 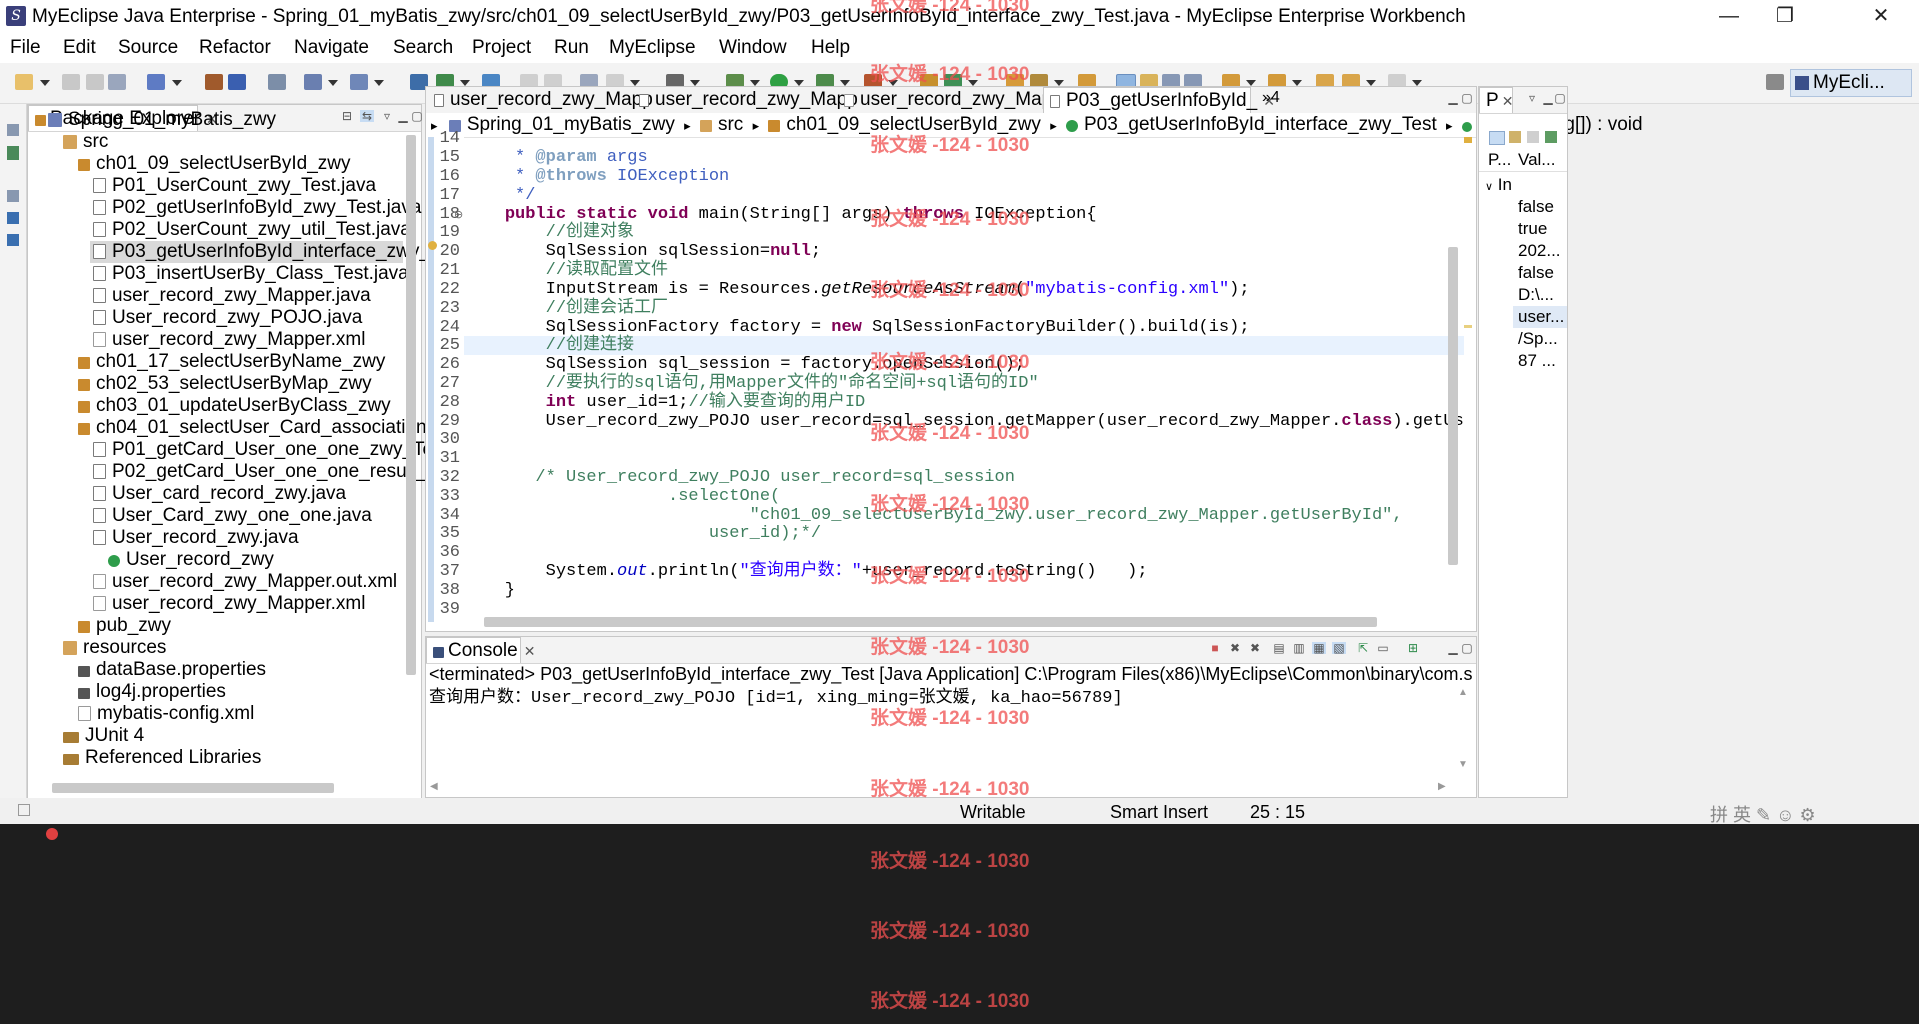 What do you see at coordinates (1881, 16) in the screenshot?
I see `close-button: ✕` at bounding box center [1881, 16].